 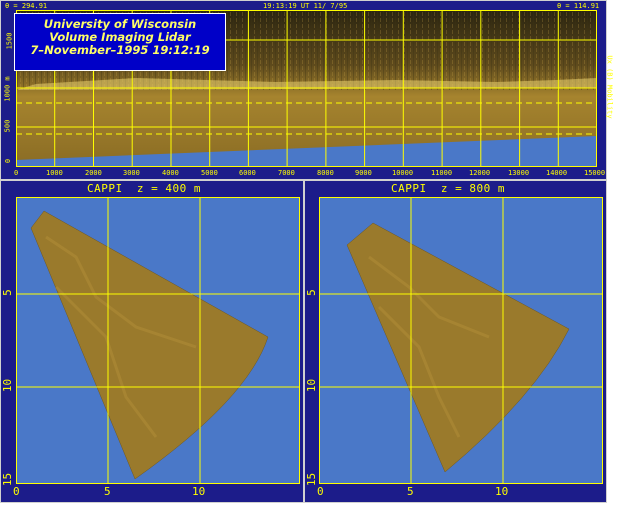 What do you see at coordinates (305, 6) in the screenshot?
I see `rhi-header-center: 19:13:19 UT 11/ 7/95` at bounding box center [305, 6].